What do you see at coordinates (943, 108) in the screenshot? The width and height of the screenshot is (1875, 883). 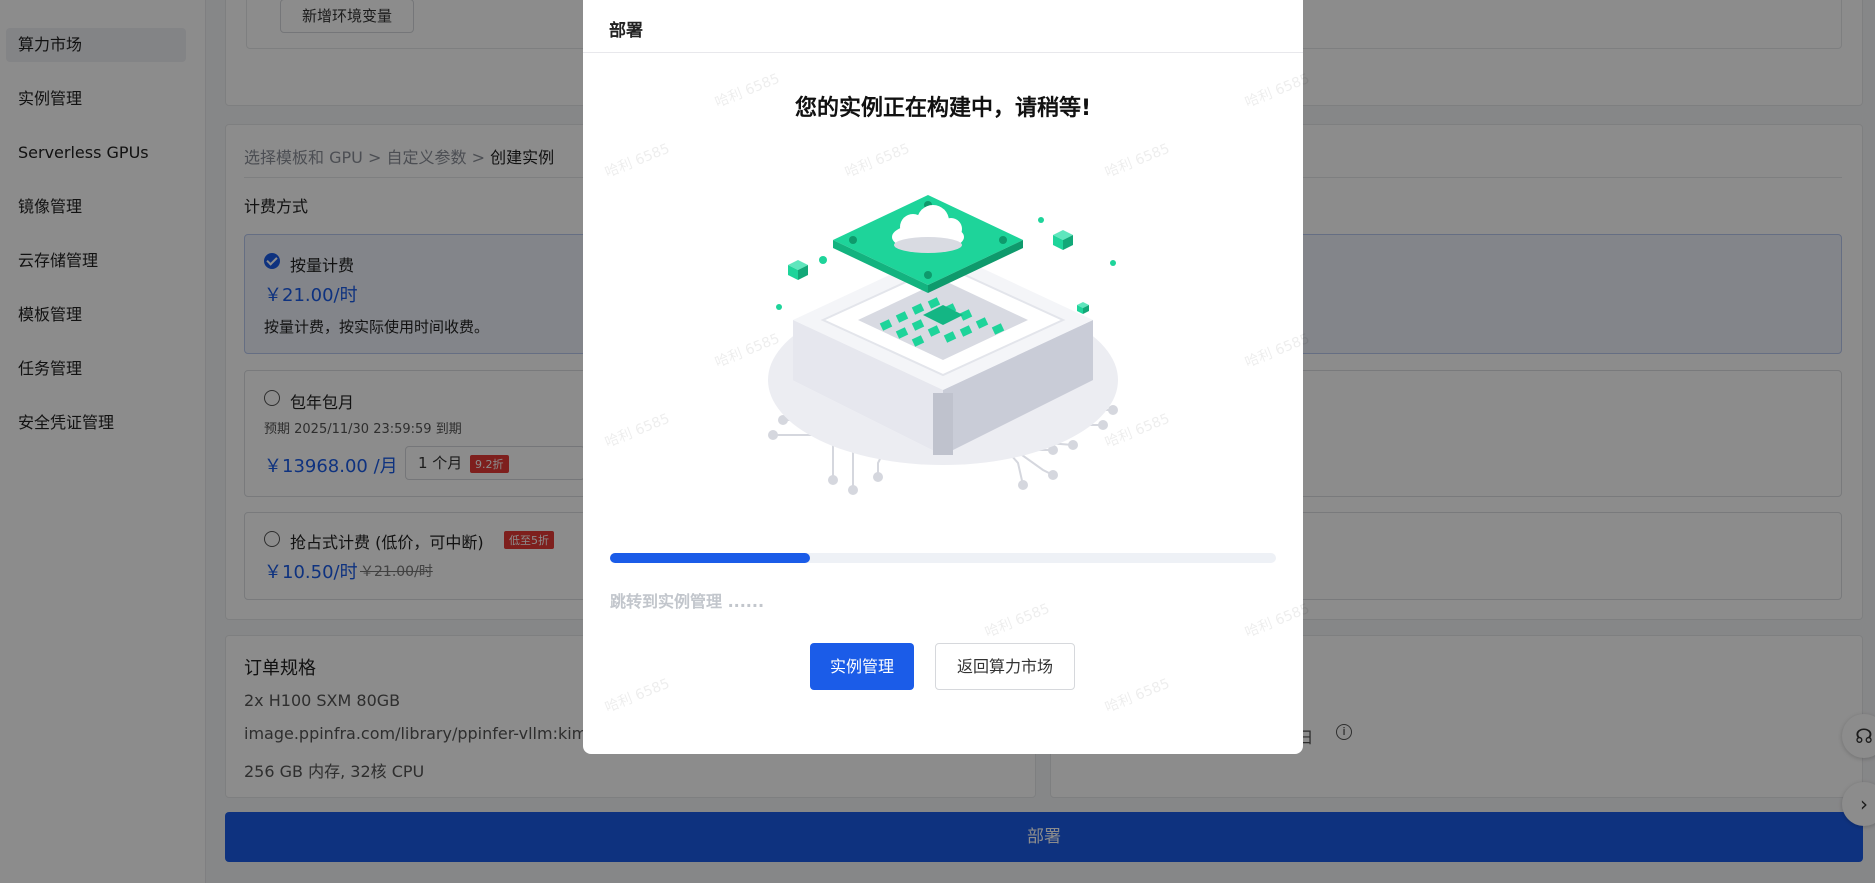 I see `modal-heading: 您的实例正在构建中，请稍等!` at bounding box center [943, 108].